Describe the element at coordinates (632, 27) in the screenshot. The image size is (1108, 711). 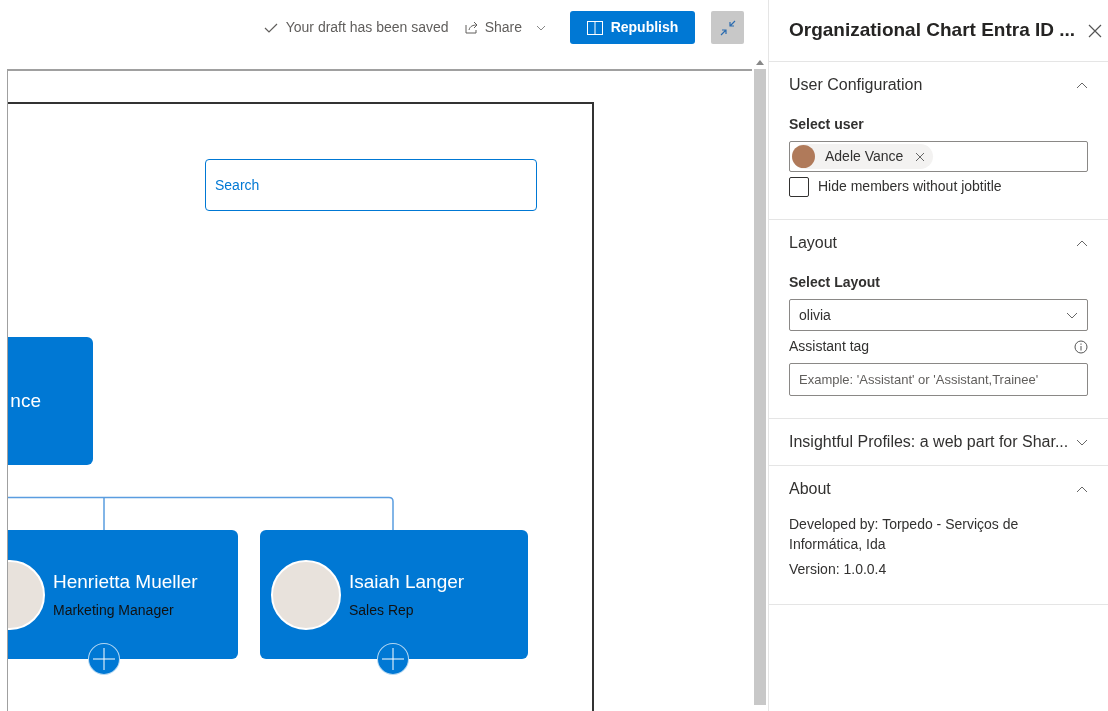
I see `republish-button: Republish` at that location.